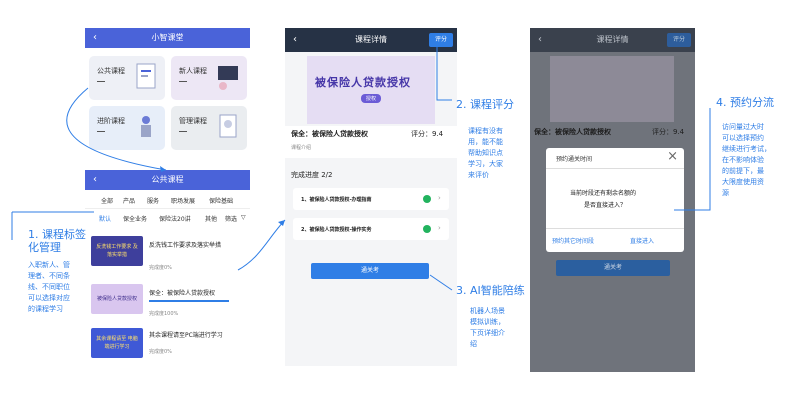  What do you see at coordinates (743, 138) in the screenshot?
I see `annotation-line: 可以选择预约` at bounding box center [743, 138].